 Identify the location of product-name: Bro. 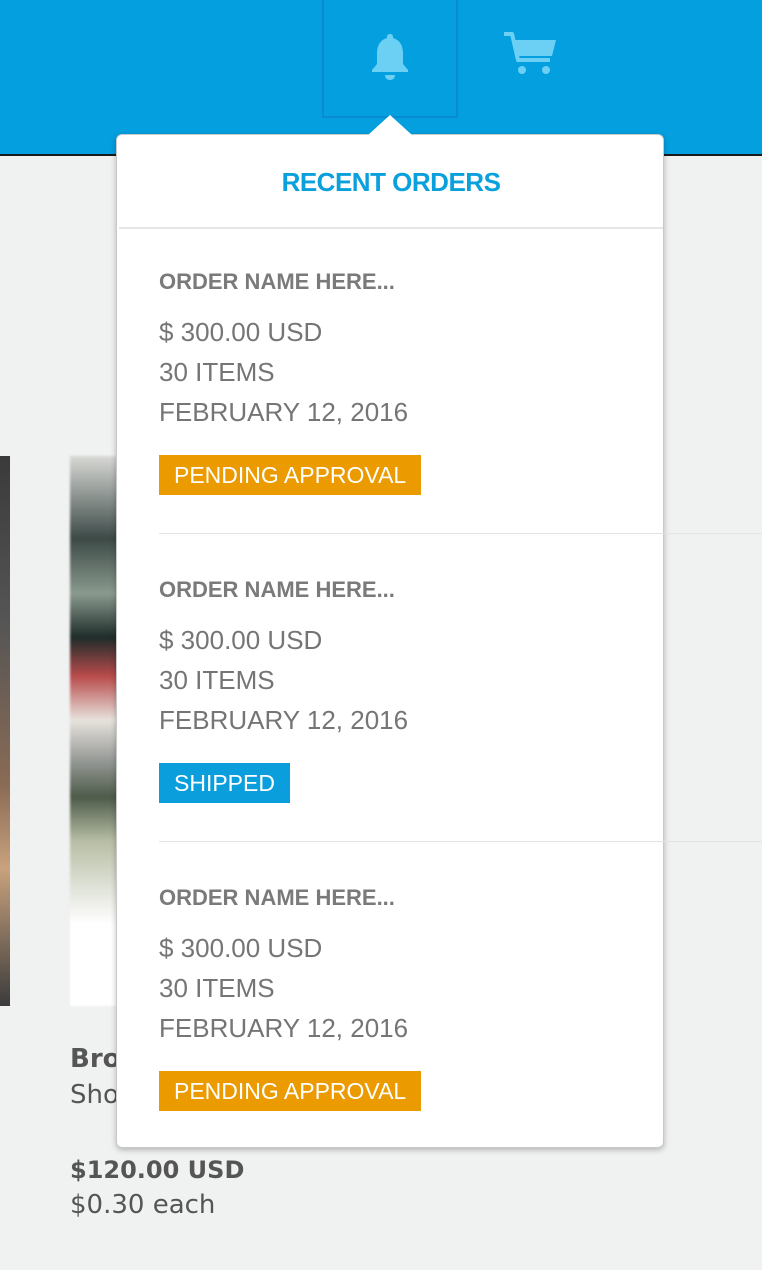
(95, 1059).